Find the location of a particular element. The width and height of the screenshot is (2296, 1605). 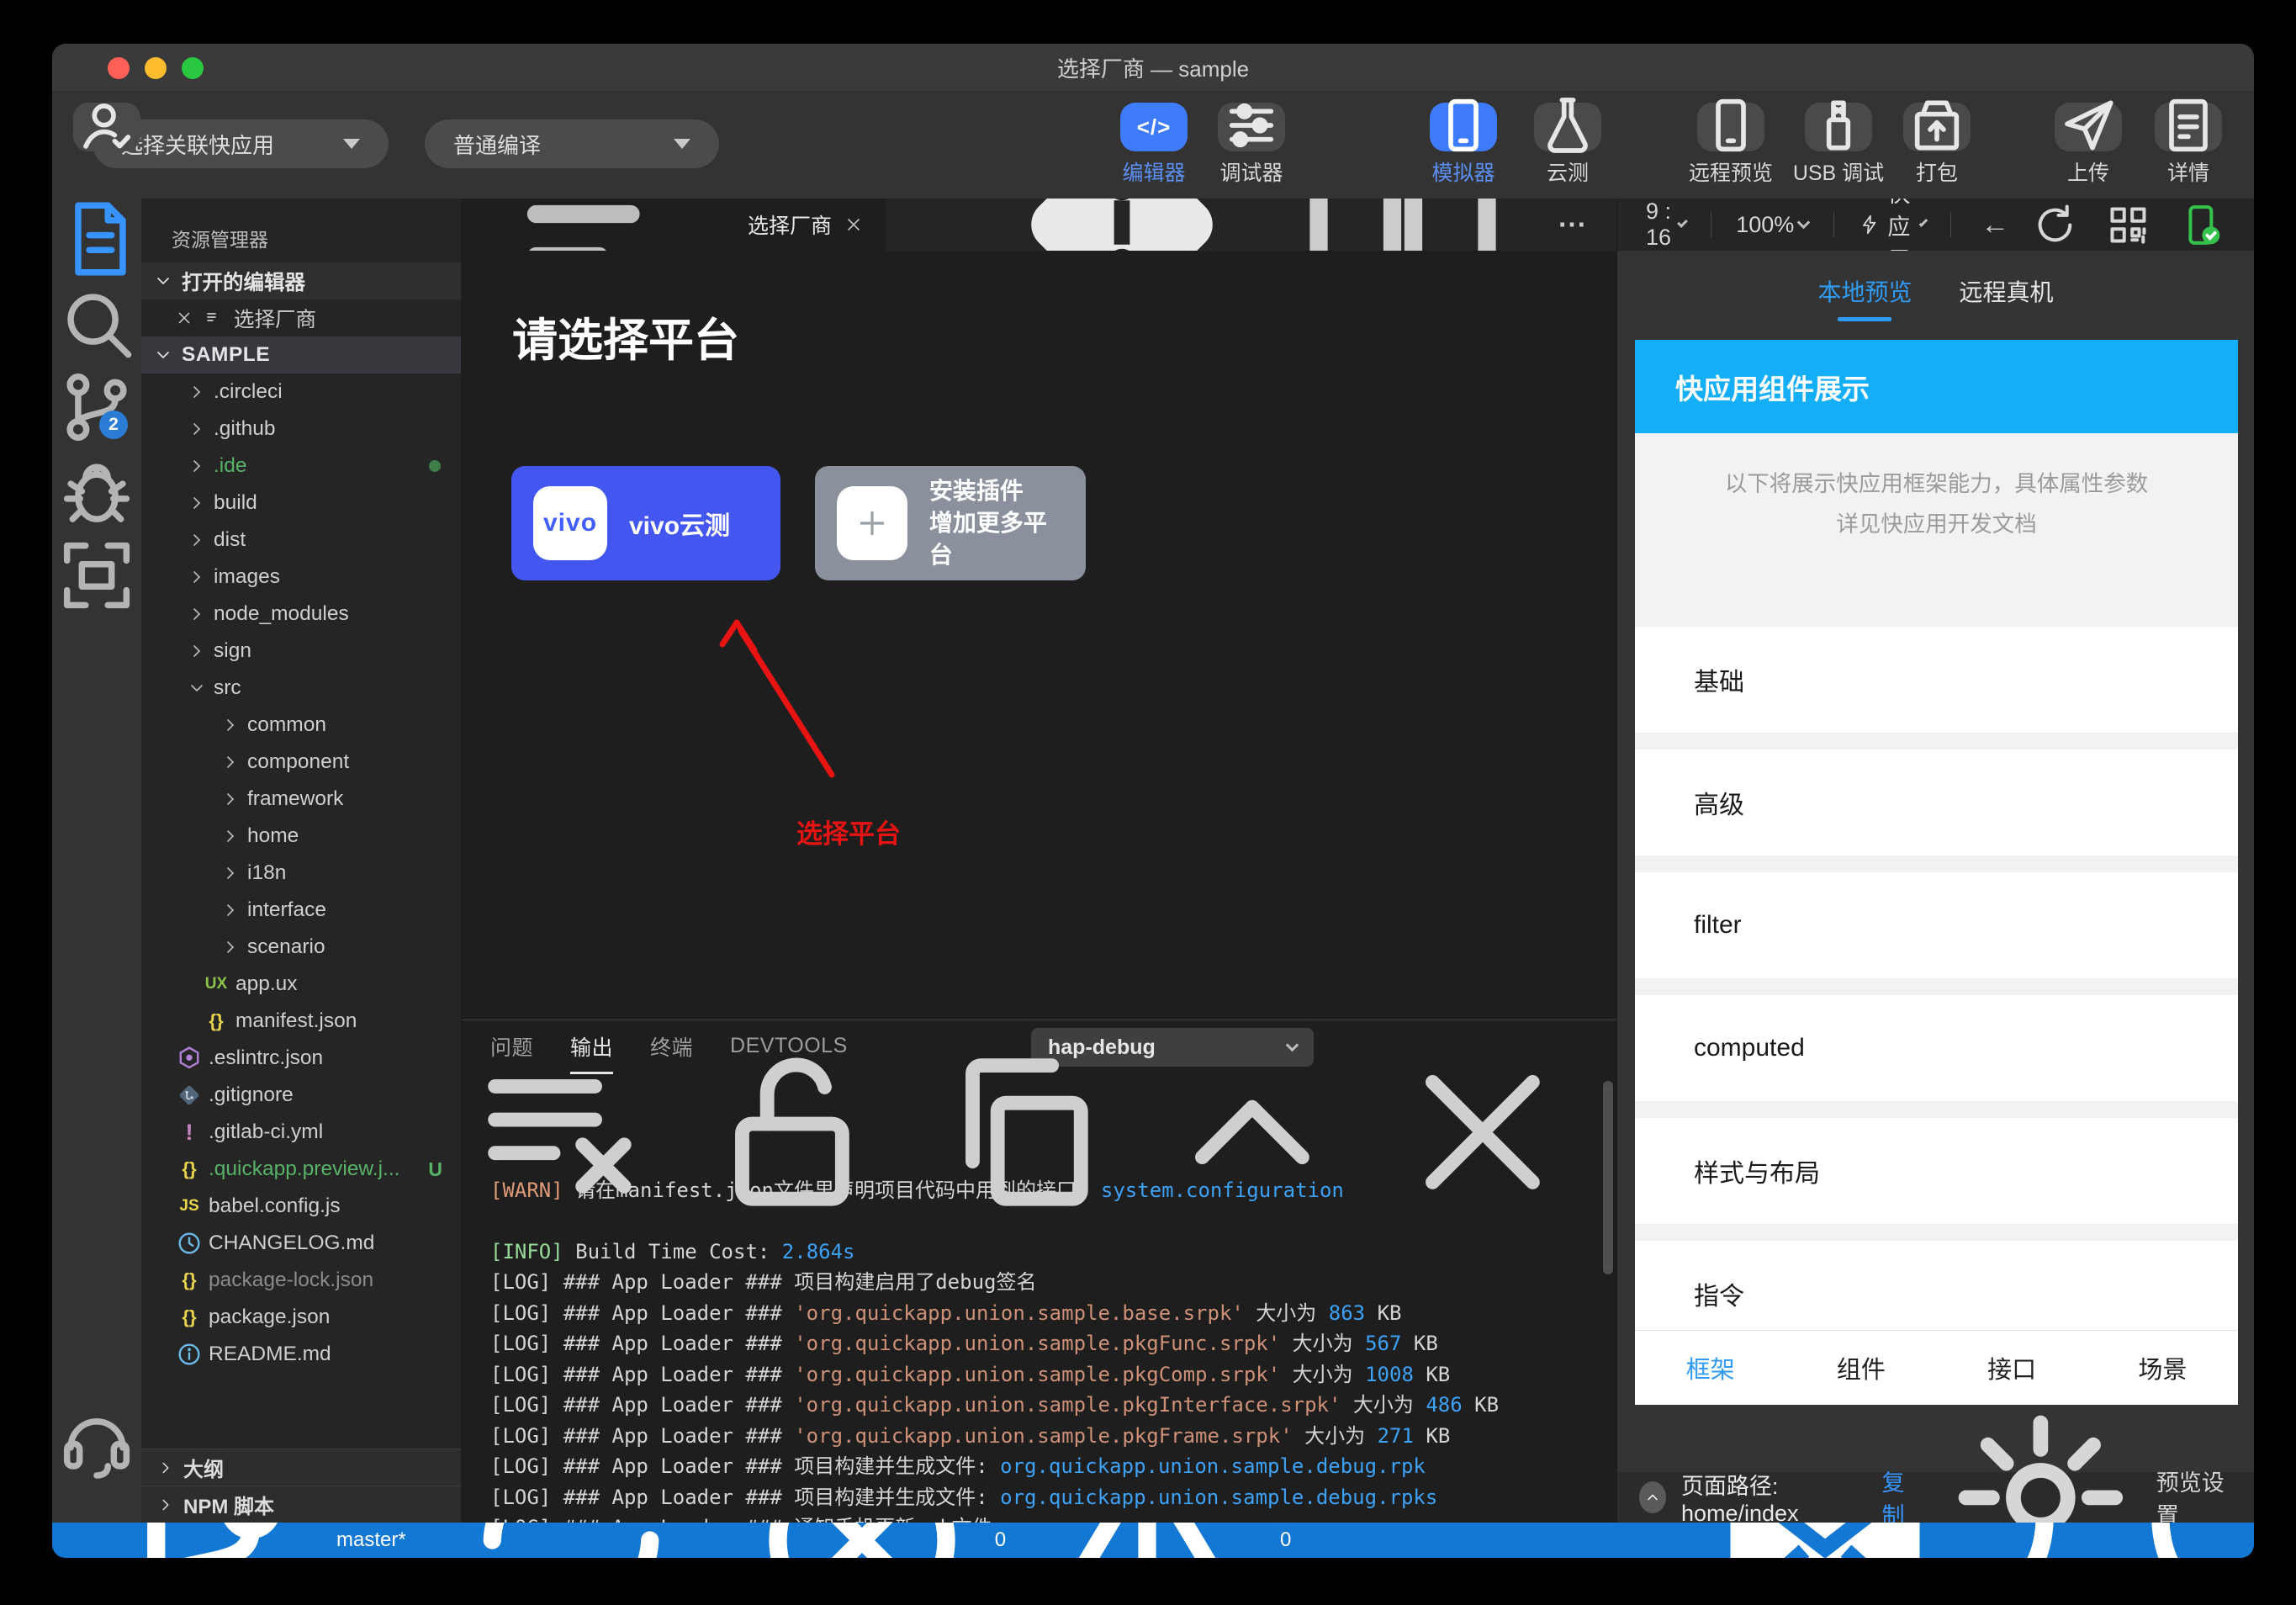

tree-item: {} package.json is located at coordinates (301, 1317).